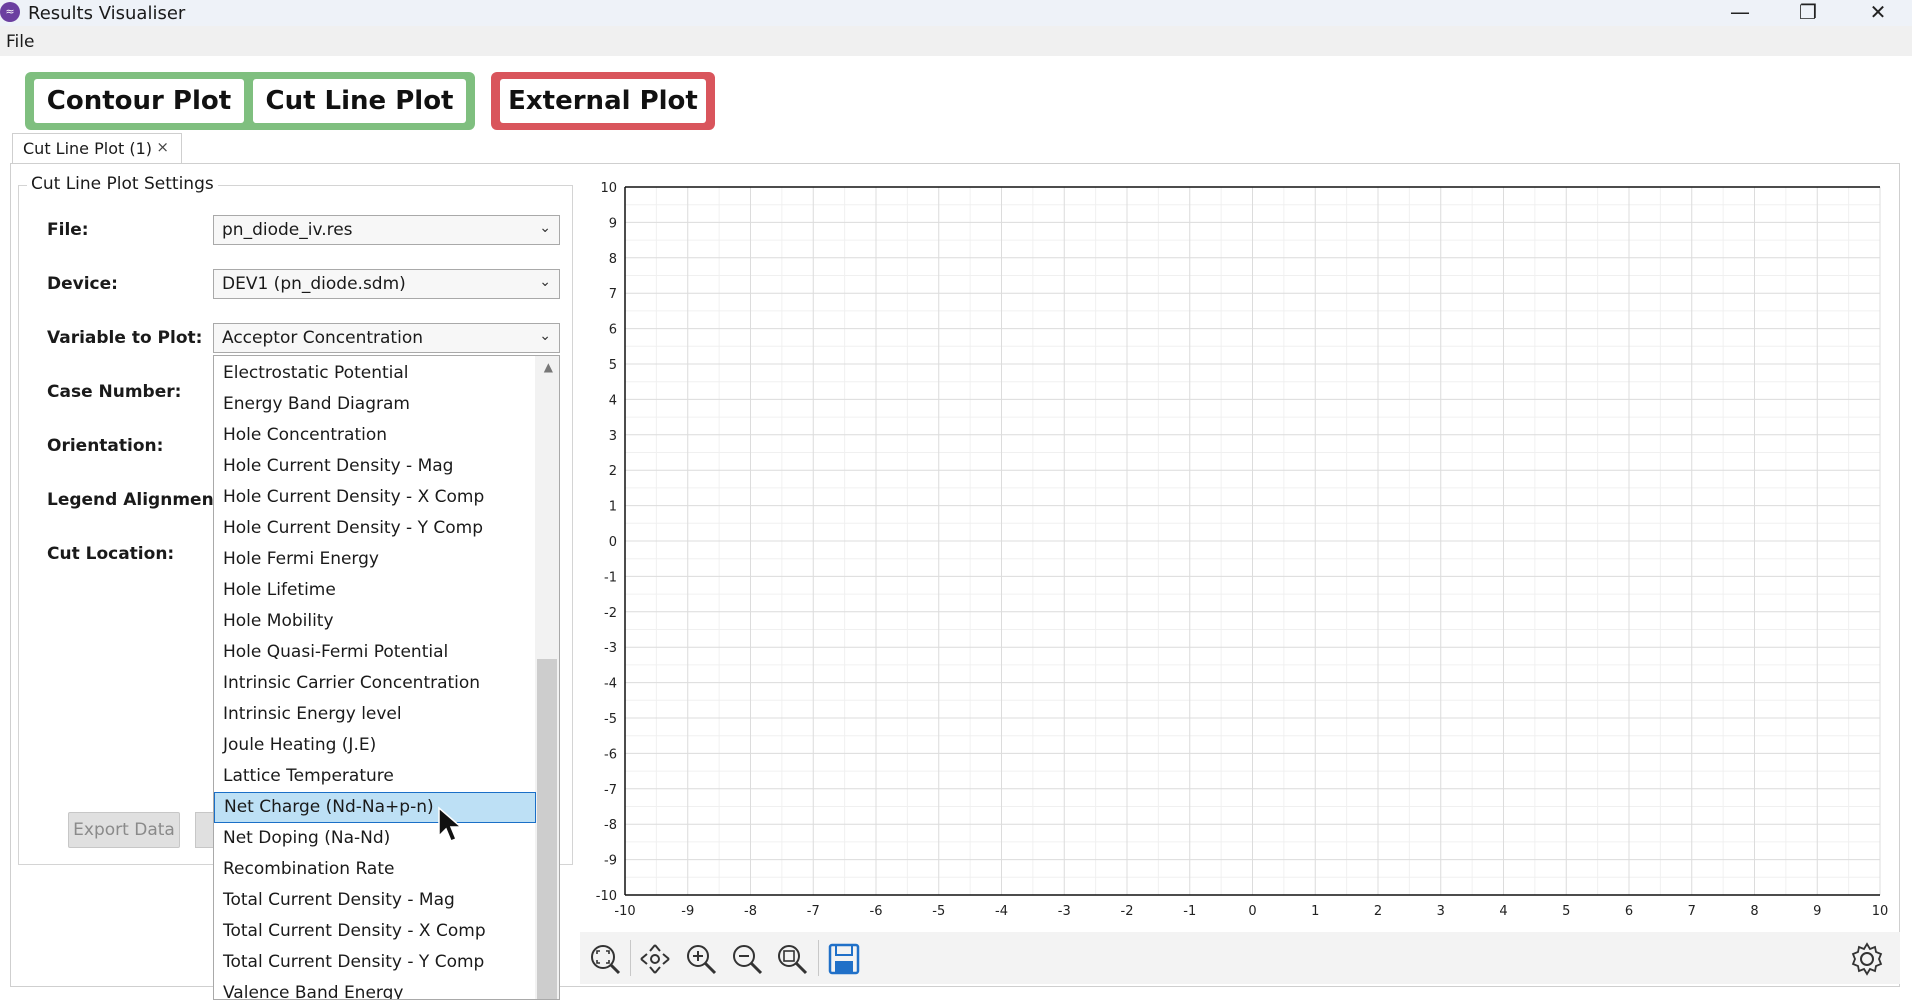 The height and width of the screenshot is (1000, 1912). What do you see at coordinates (20, 42) in the screenshot?
I see `menu-file: File` at bounding box center [20, 42].